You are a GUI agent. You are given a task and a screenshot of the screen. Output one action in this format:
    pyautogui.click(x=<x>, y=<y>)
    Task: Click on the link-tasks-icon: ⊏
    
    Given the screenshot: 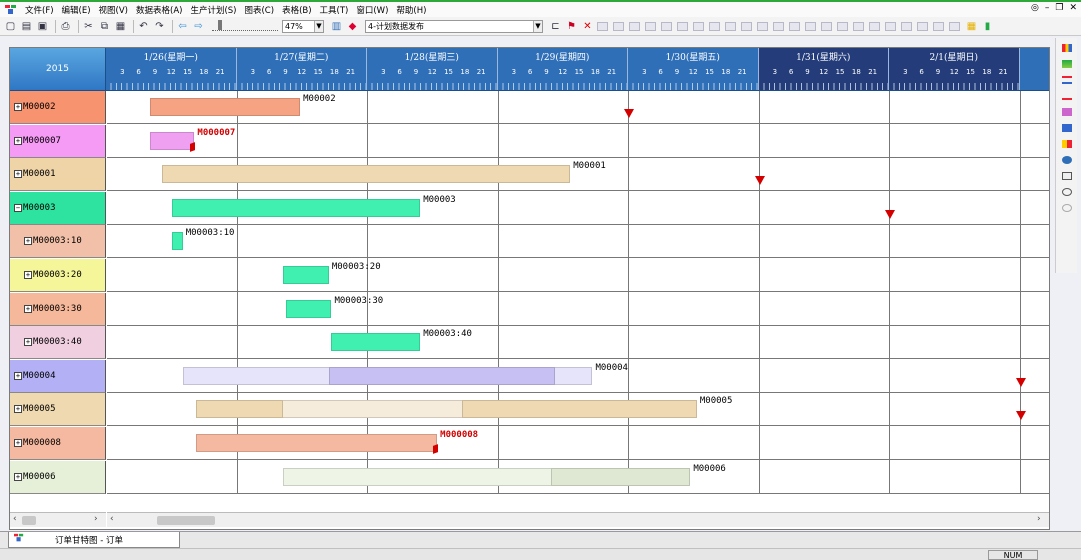 What is the action you would take?
    pyautogui.click(x=555, y=26)
    